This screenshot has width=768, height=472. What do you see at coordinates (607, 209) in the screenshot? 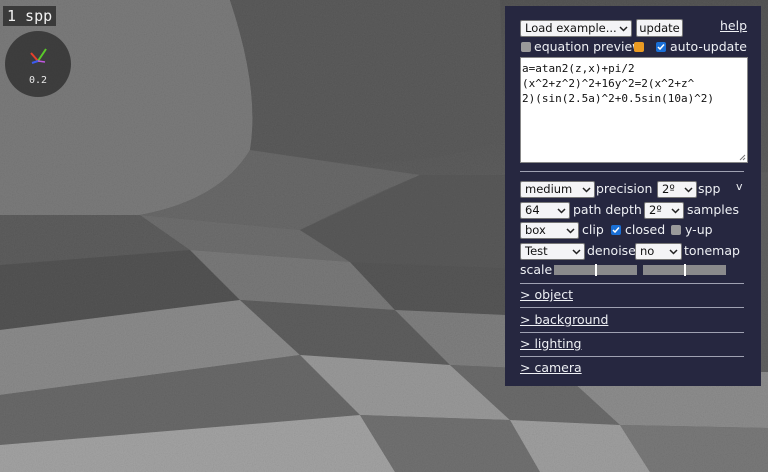
I see `path-depth-label: path depth` at bounding box center [607, 209].